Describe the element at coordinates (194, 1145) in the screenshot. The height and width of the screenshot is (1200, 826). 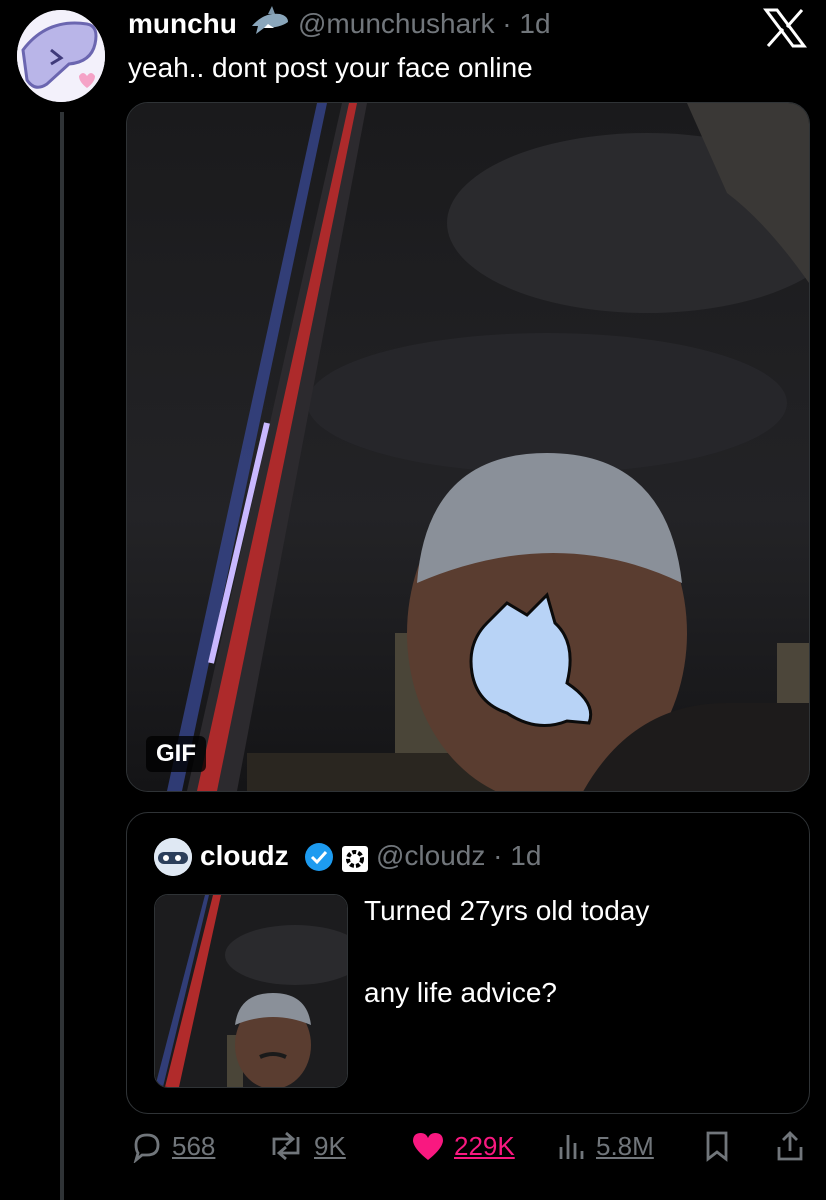
I see `reply-count: 568` at that location.